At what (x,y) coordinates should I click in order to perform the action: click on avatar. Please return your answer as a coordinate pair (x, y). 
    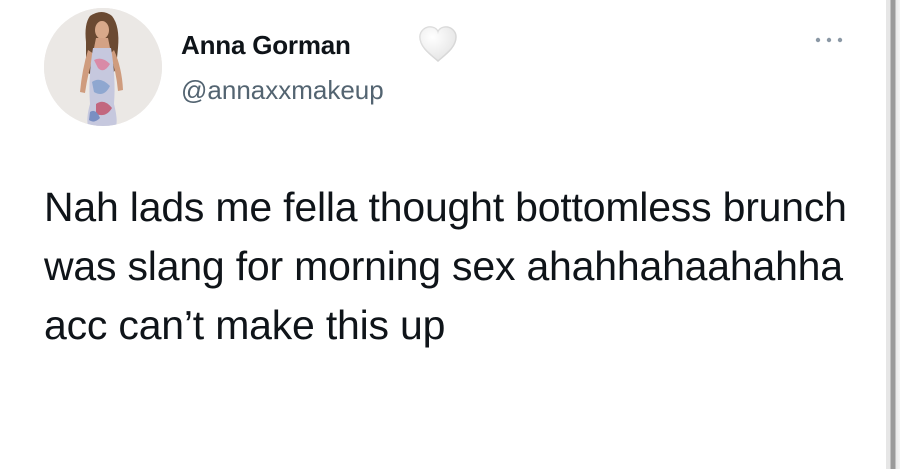
    Looking at the image, I should click on (103, 67).